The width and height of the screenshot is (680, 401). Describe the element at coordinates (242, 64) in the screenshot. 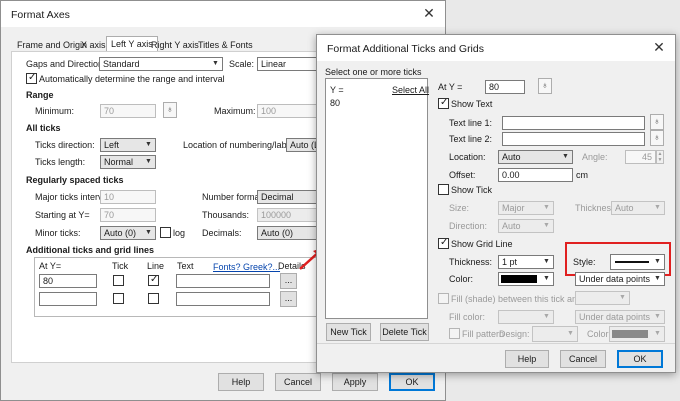

I see `scale-label: Scale:` at that location.